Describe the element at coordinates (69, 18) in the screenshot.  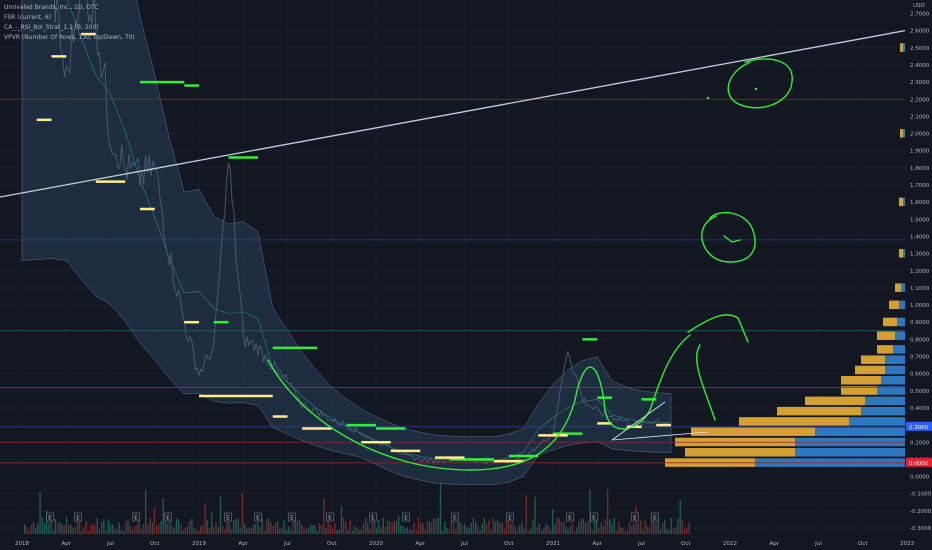
I see `indicator-fsr: FSR (current, 6)` at that location.